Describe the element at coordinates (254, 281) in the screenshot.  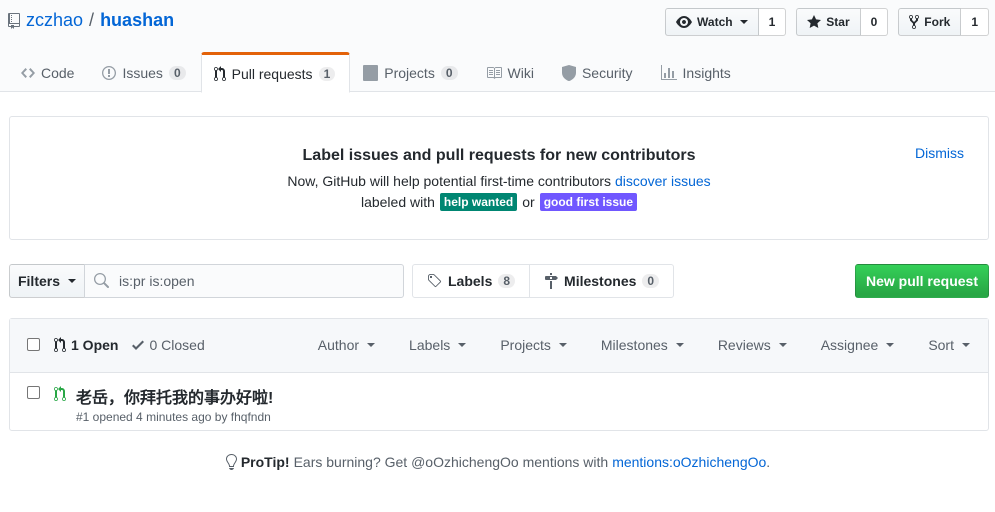
I see `search-input` at that location.